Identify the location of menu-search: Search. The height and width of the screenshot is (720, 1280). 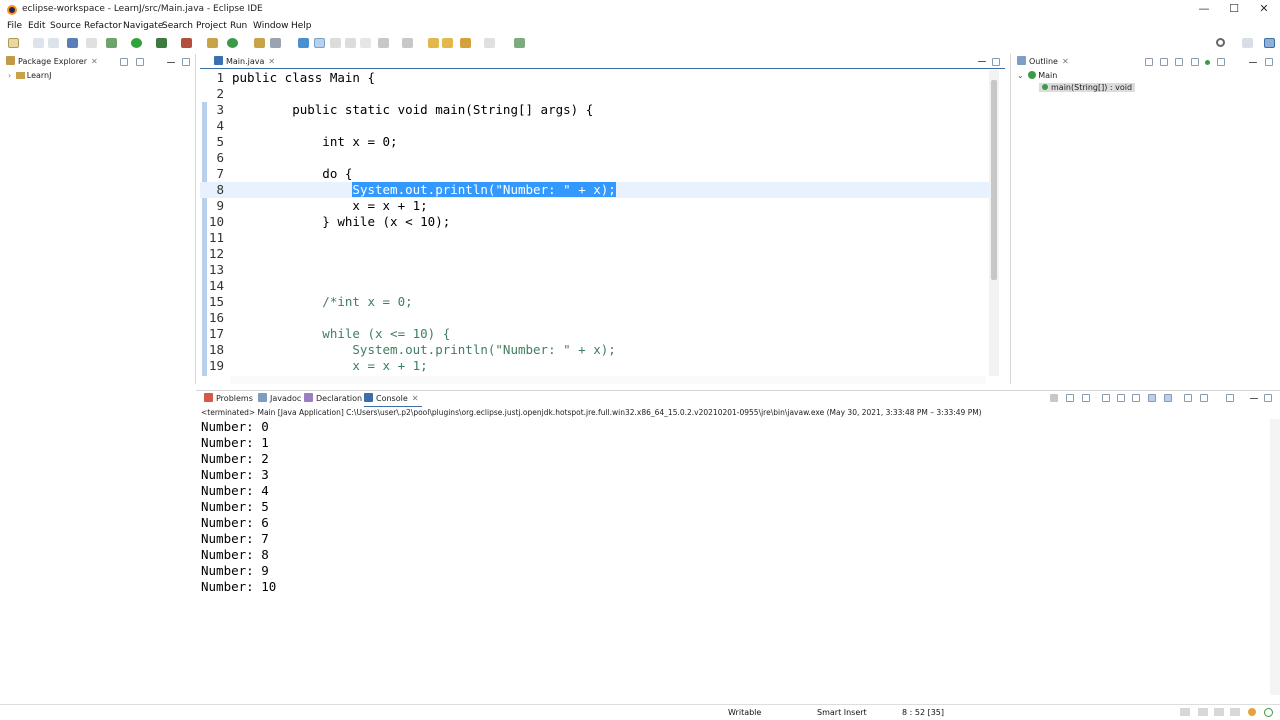
(177, 26).